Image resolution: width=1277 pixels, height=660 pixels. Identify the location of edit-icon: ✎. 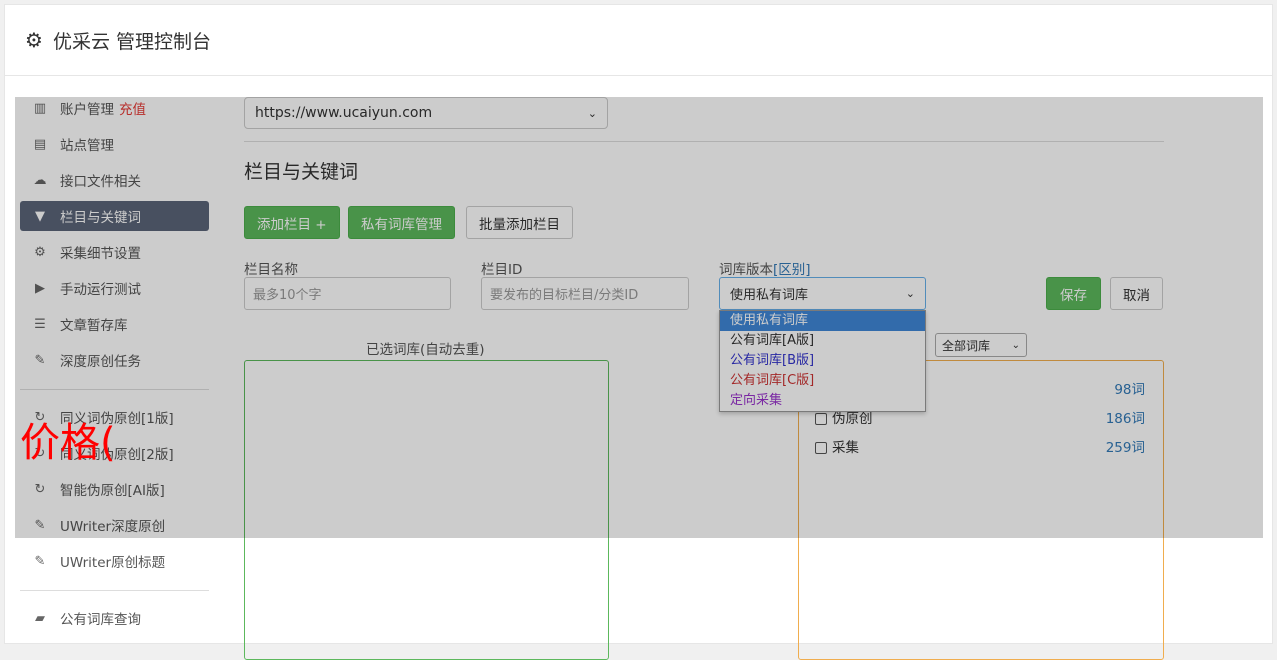
(40, 561).